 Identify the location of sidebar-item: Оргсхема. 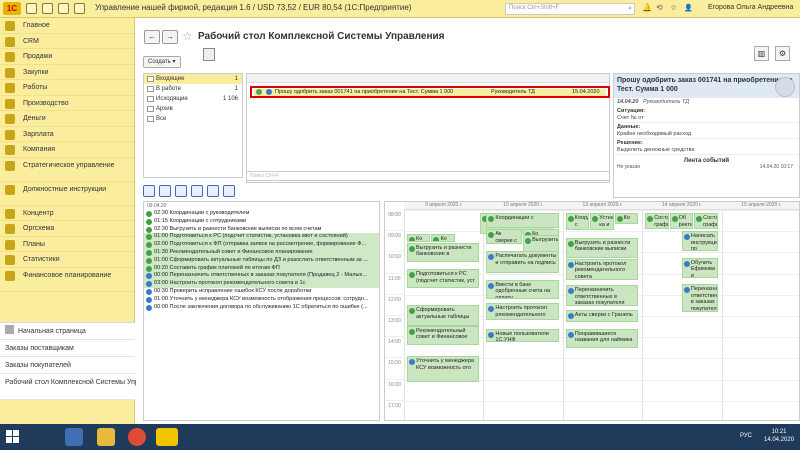
(67, 229).